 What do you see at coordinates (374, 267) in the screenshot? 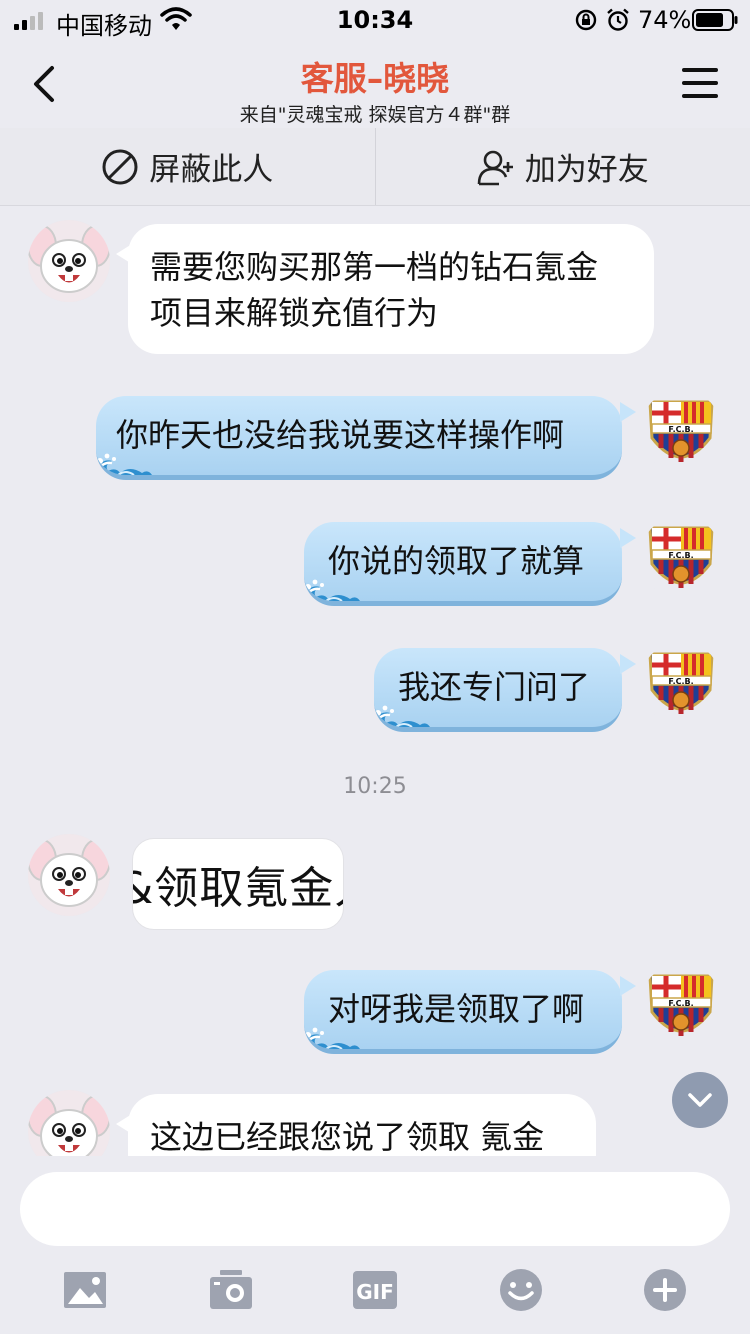
I see `message-text-line: 需要您购买那第一档的钻石氪金` at bounding box center [374, 267].